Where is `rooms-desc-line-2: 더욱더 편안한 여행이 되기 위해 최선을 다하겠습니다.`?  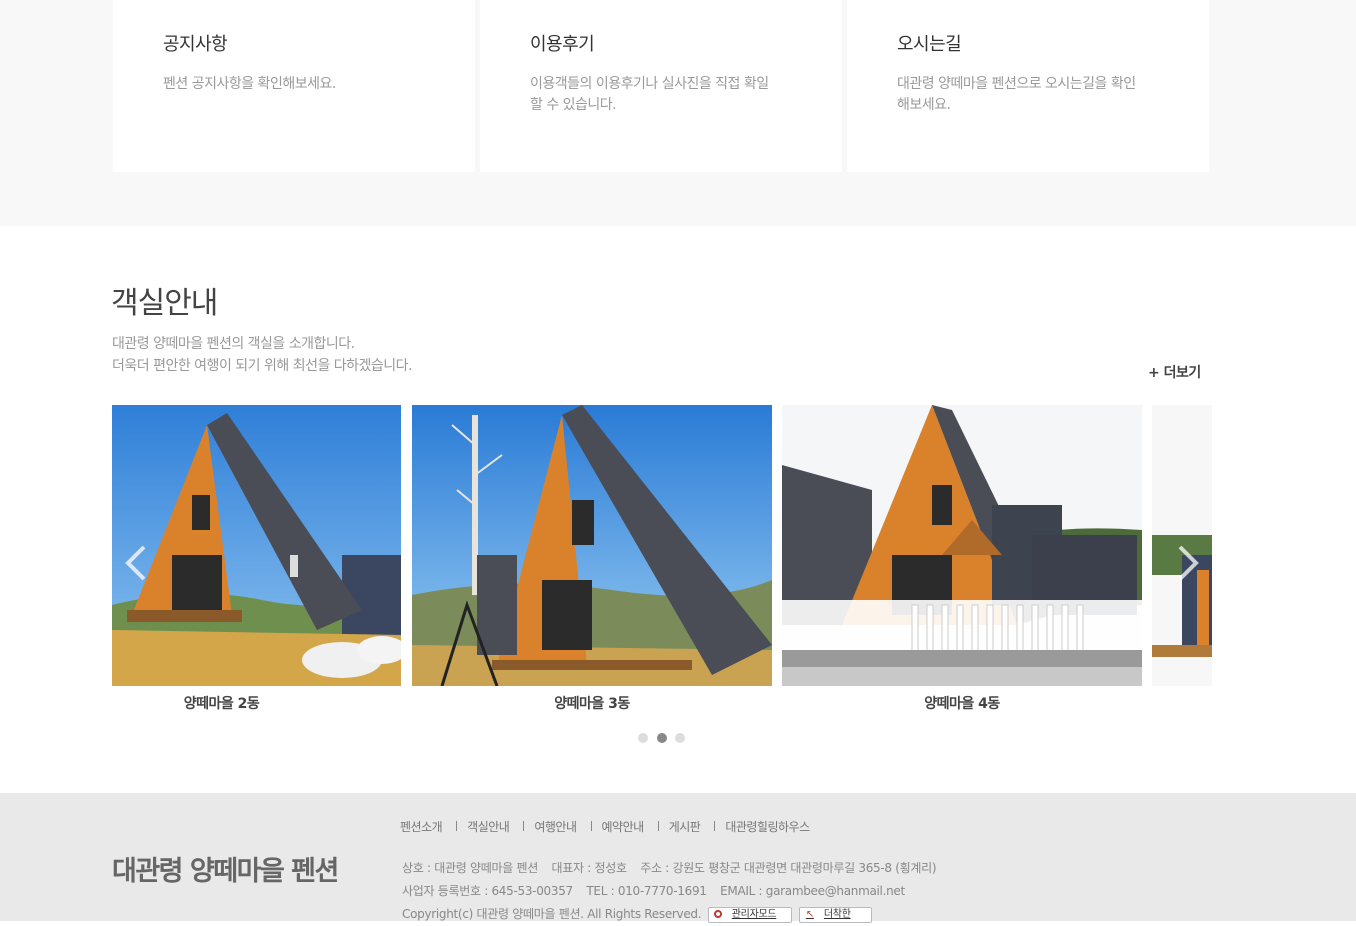 rooms-desc-line-2: 더욱더 편안한 여행이 되기 위해 최선을 다하겠습니다. is located at coordinates (262, 366).